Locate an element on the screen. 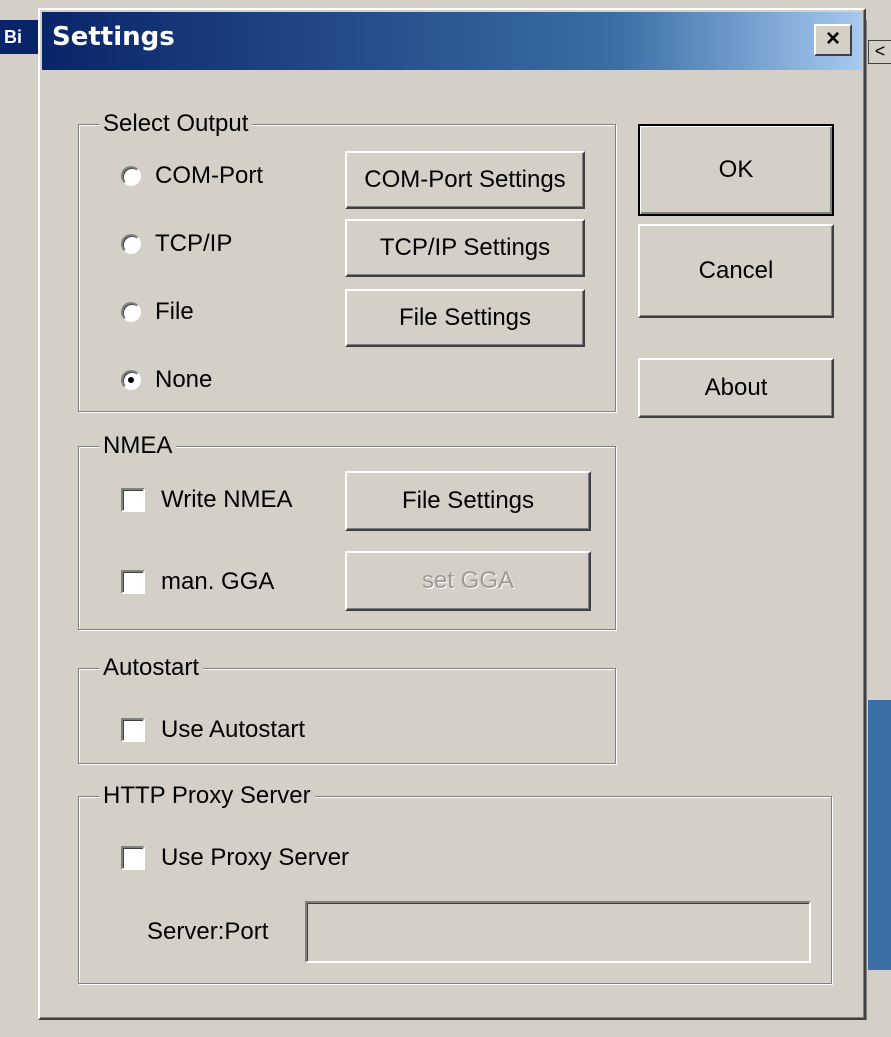  use-autostart-checkbox-row: Use Autostart is located at coordinates (213, 730).